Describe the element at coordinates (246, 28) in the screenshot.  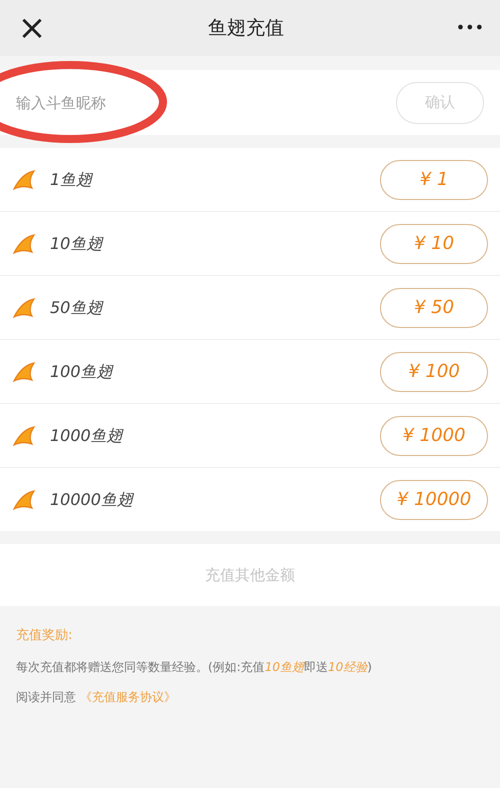
I see `page-title: 鱼翅充值` at that location.